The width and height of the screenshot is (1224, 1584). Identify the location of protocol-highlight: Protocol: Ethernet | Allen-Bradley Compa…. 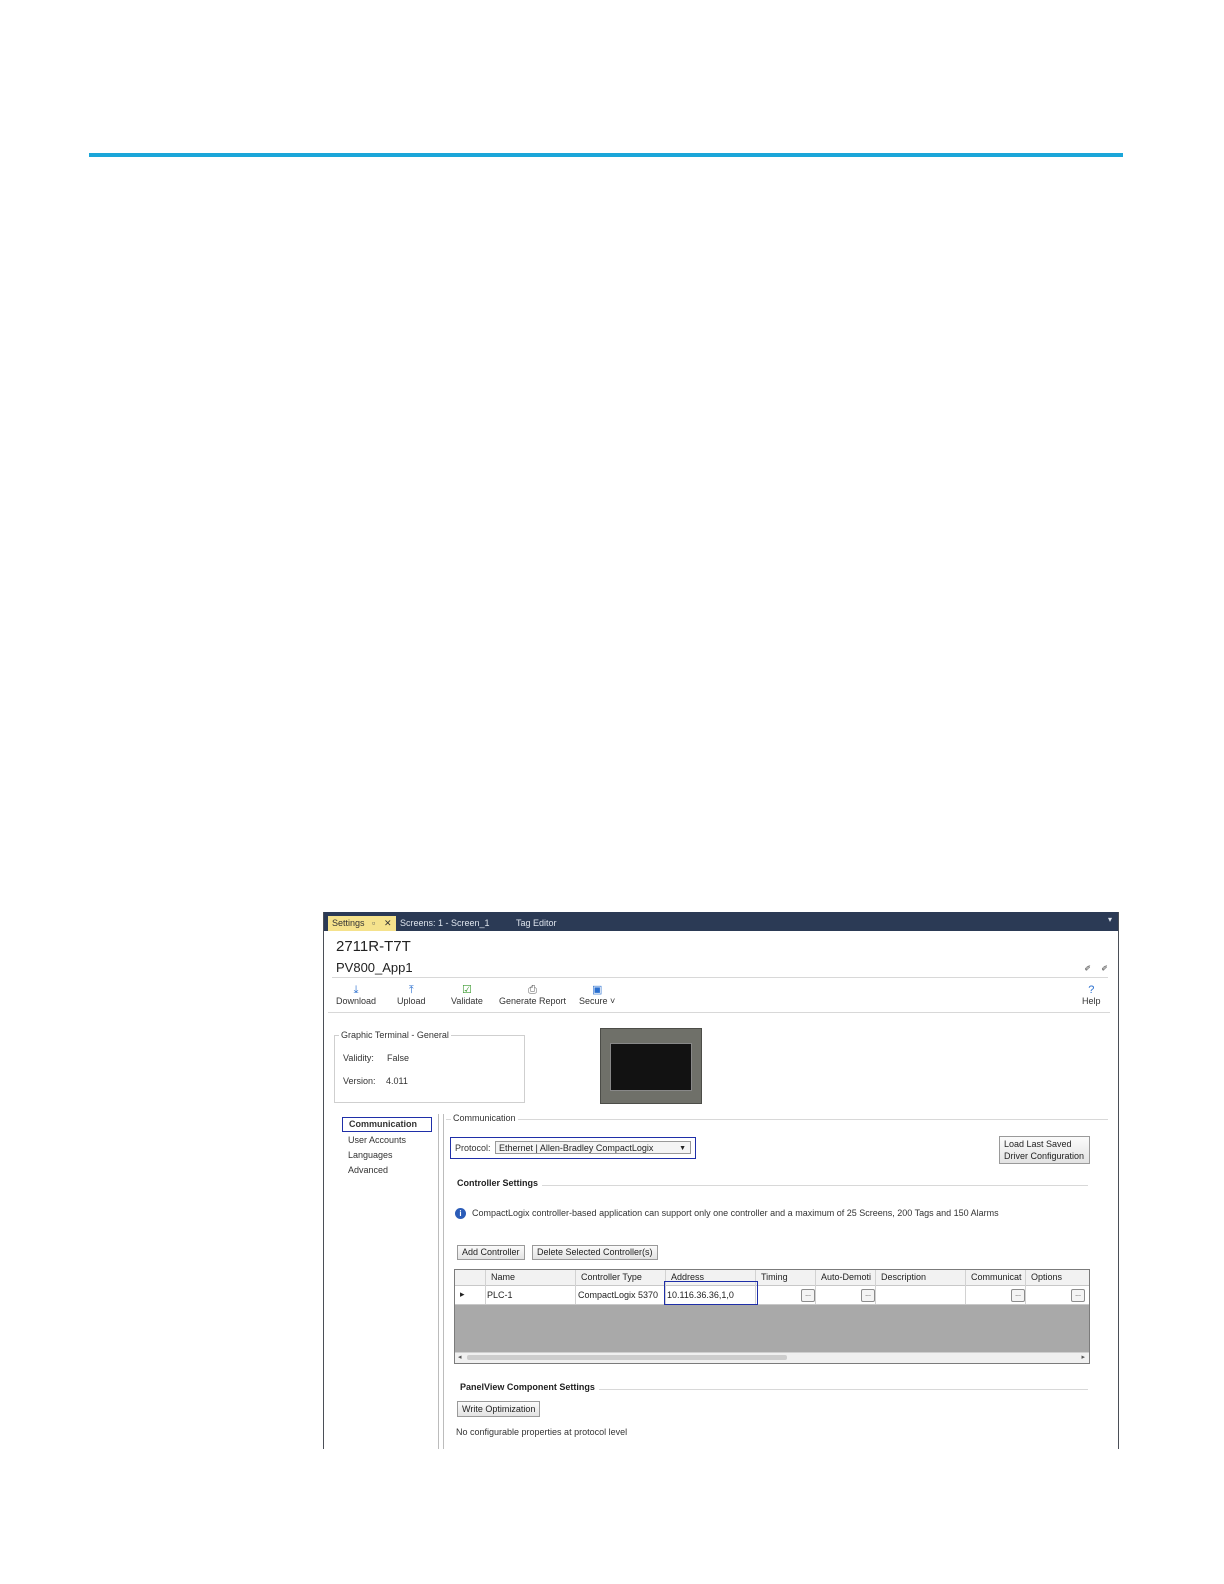
(573, 1148).